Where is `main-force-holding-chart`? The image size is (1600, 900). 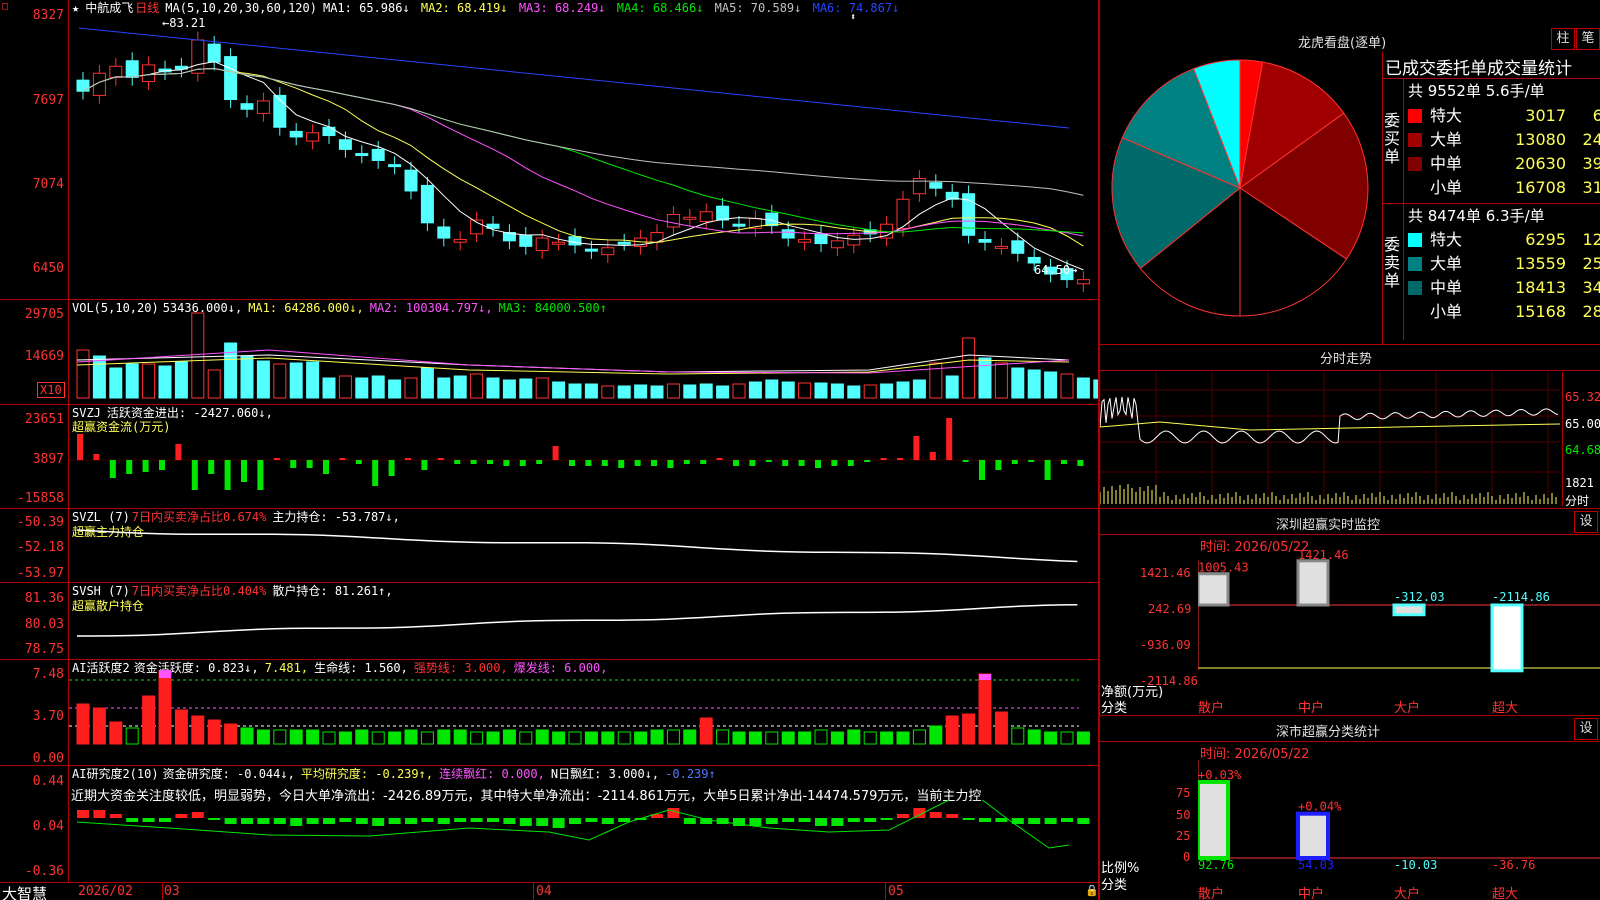 main-force-holding-chart is located at coordinates (583, 553).